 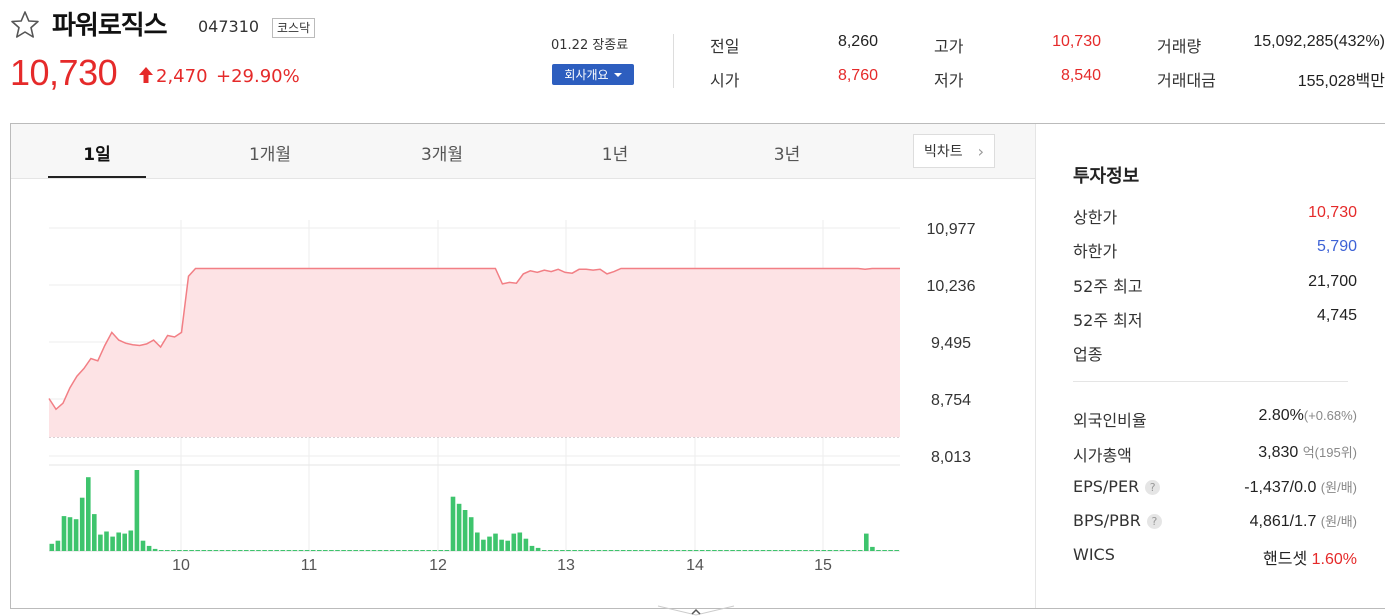 What do you see at coordinates (615, 152) in the screenshot?
I see `tab-1y: 1년` at bounding box center [615, 152].